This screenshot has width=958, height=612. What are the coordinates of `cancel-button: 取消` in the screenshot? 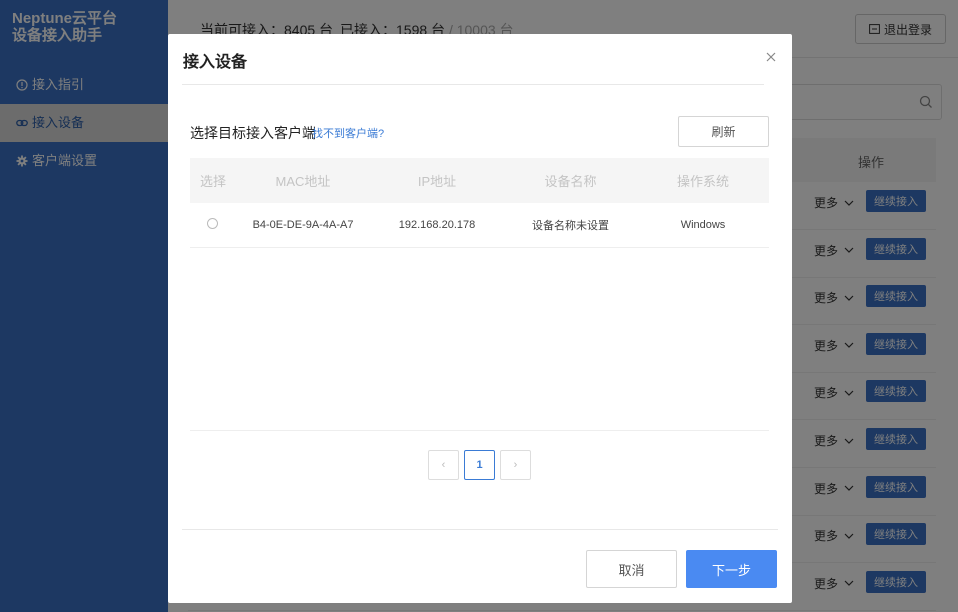 It's located at (631, 569).